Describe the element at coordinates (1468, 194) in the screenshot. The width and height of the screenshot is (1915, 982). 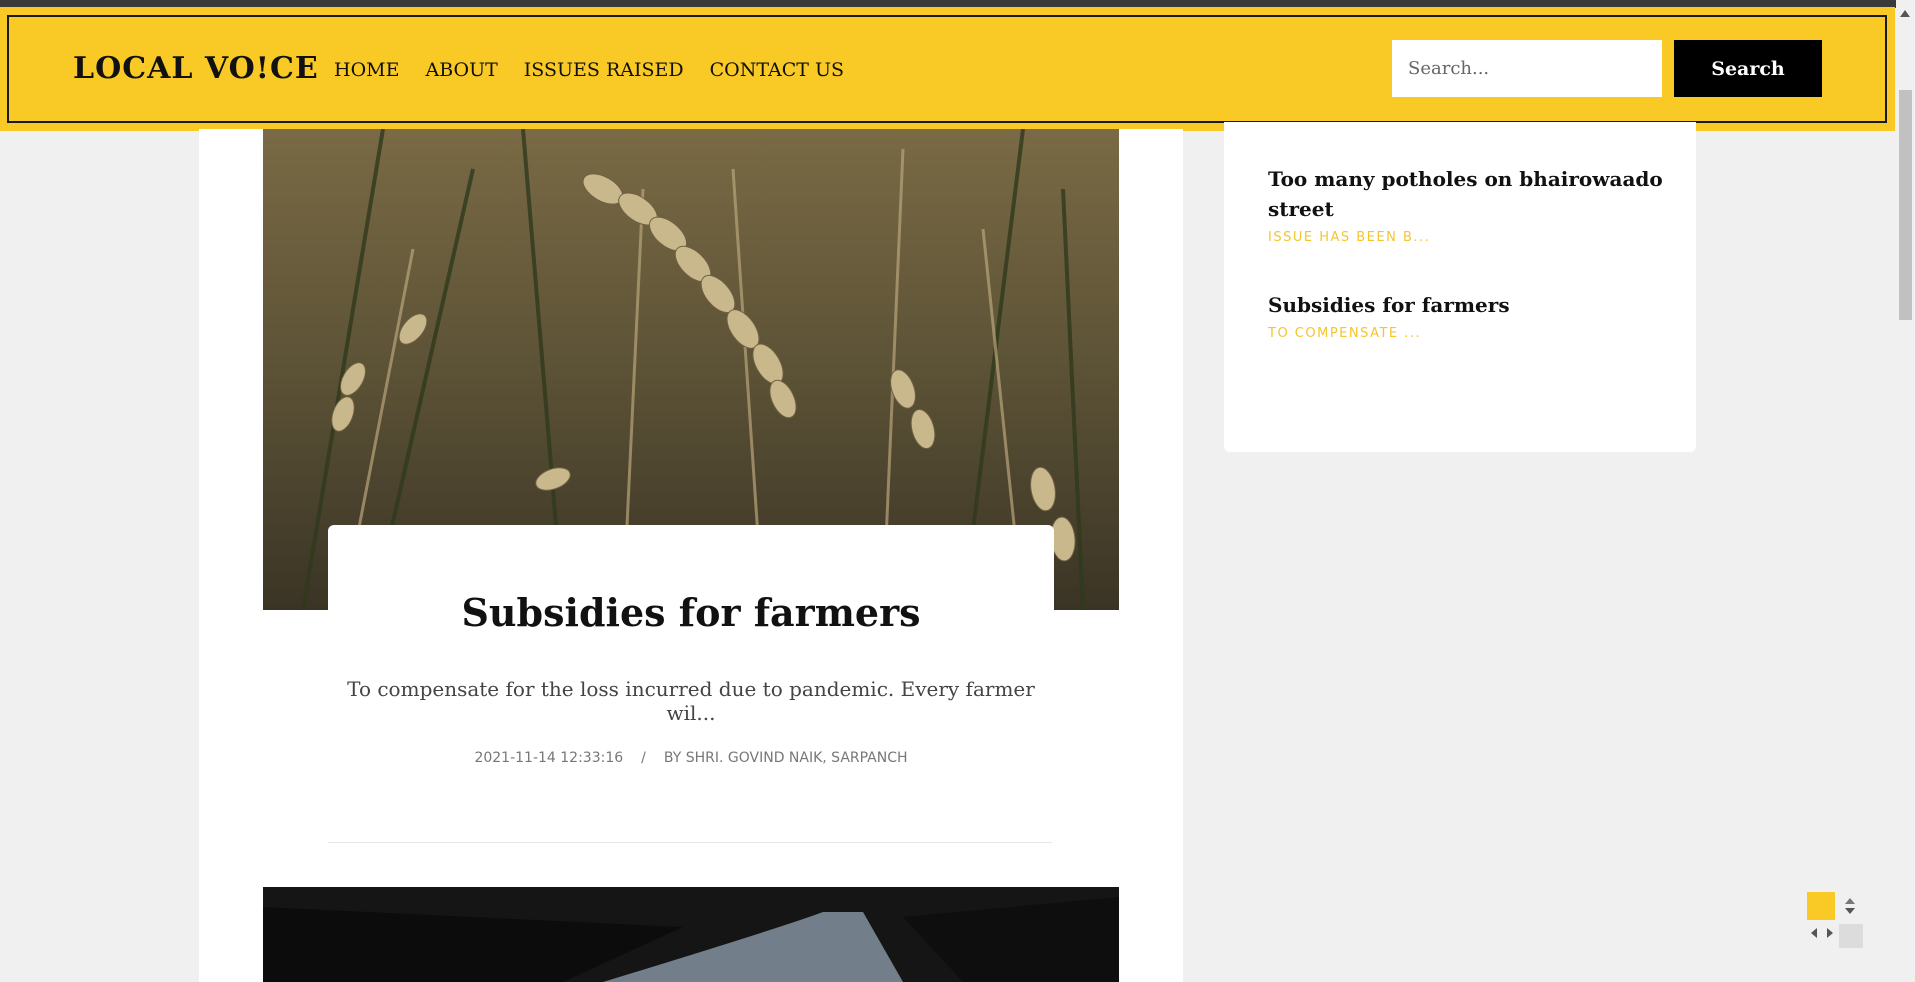
I see `sidebar-item-title: Too many potholes on bhairowaado street` at that location.